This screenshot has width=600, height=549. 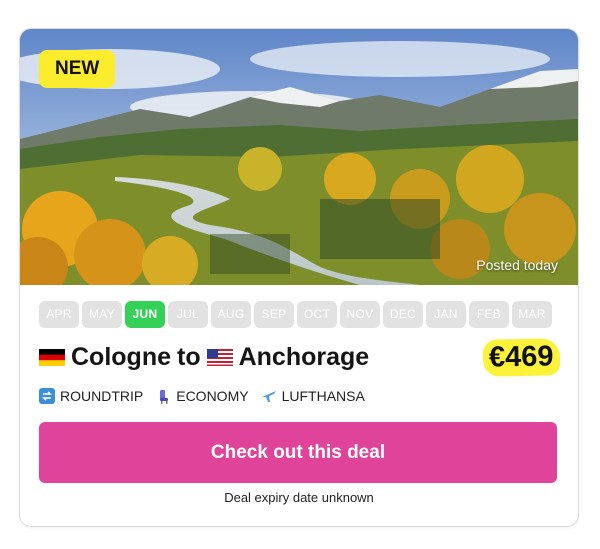 I want to click on month-chip-jun: JUN, so click(x=145, y=314).